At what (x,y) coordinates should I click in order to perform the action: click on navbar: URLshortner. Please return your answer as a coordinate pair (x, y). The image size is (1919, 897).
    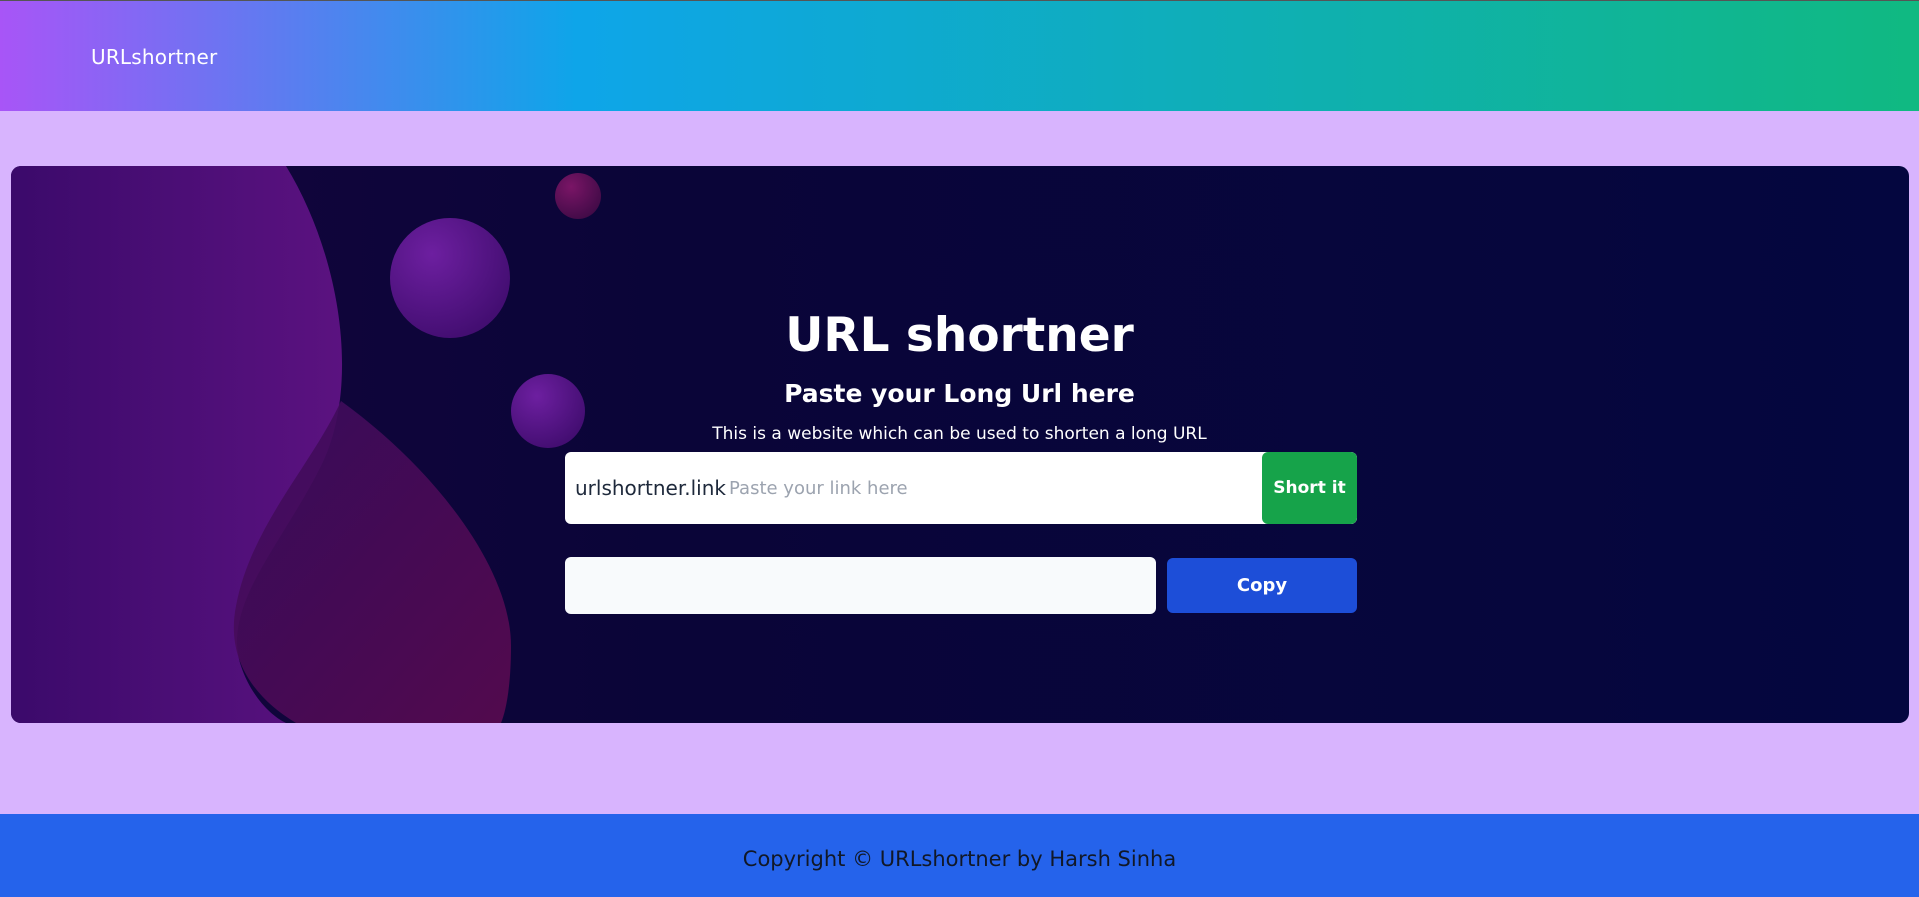
    Looking at the image, I should click on (959, 55).